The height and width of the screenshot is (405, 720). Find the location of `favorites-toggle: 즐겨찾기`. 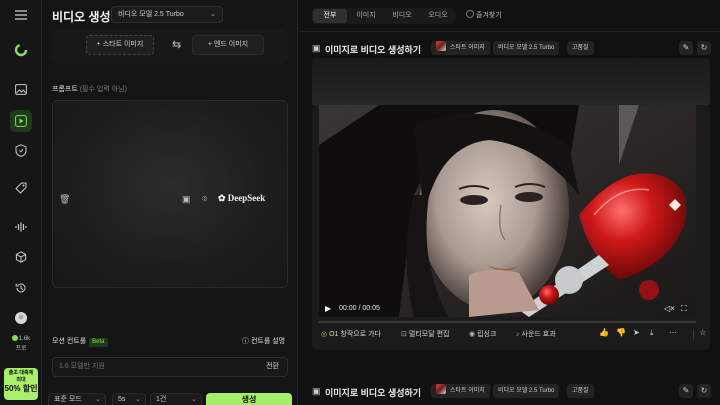

favorites-toggle: 즐겨찾기 is located at coordinates (484, 15).